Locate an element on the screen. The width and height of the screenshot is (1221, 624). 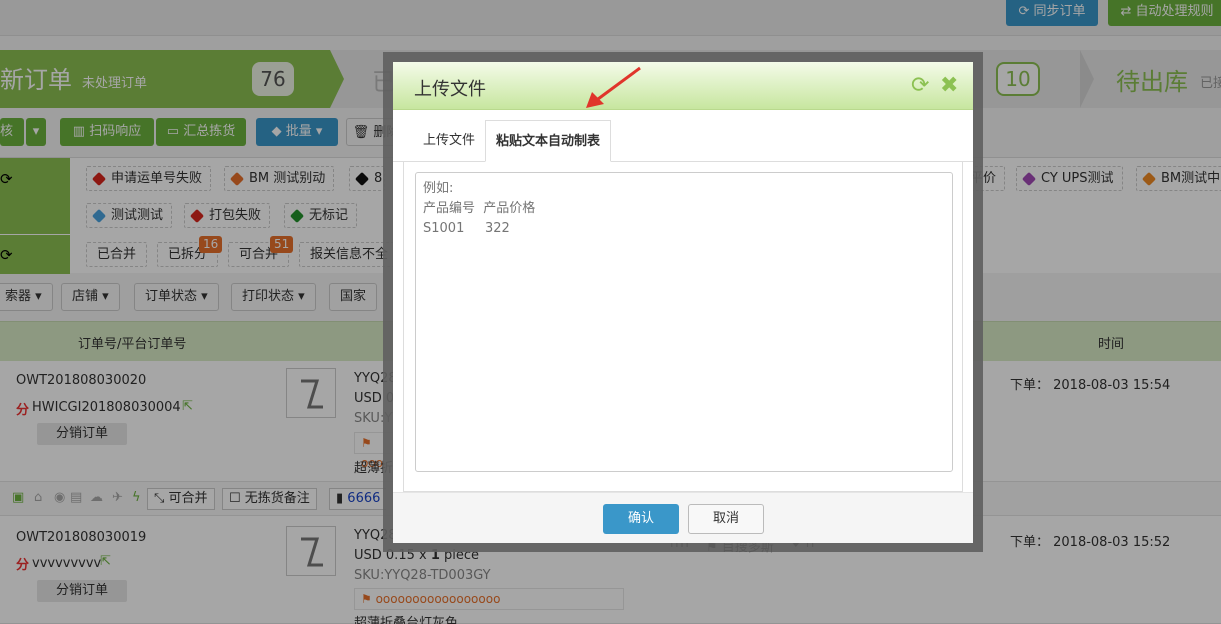
dialog-title: 上传文件 is located at coordinates (450, 89).